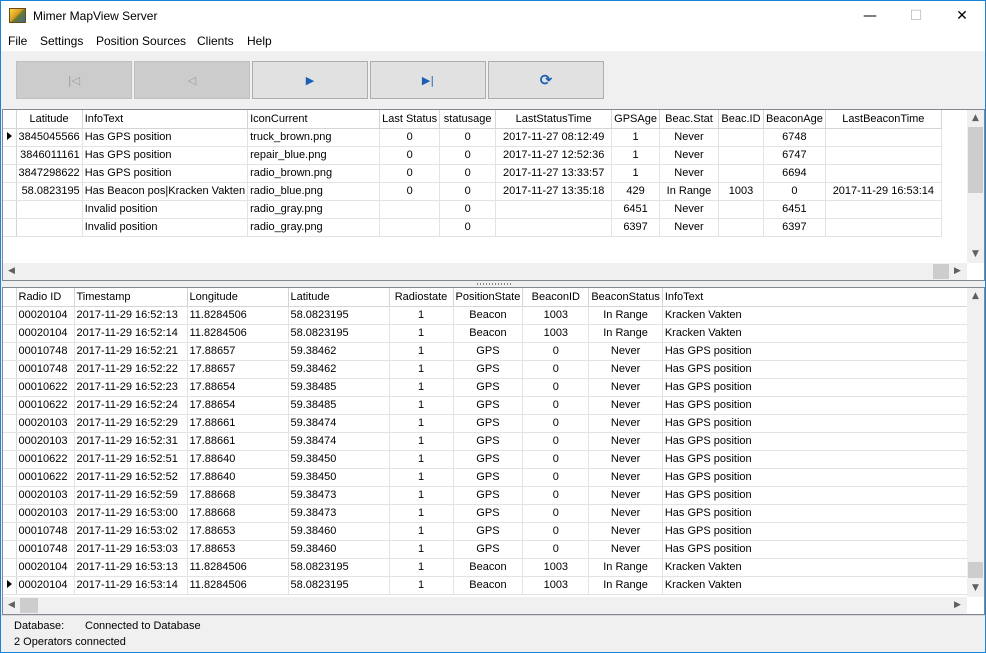  What do you see at coordinates (689, 209) in the screenshot?
I see `cell-beac-stat: Never` at bounding box center [689, 209].